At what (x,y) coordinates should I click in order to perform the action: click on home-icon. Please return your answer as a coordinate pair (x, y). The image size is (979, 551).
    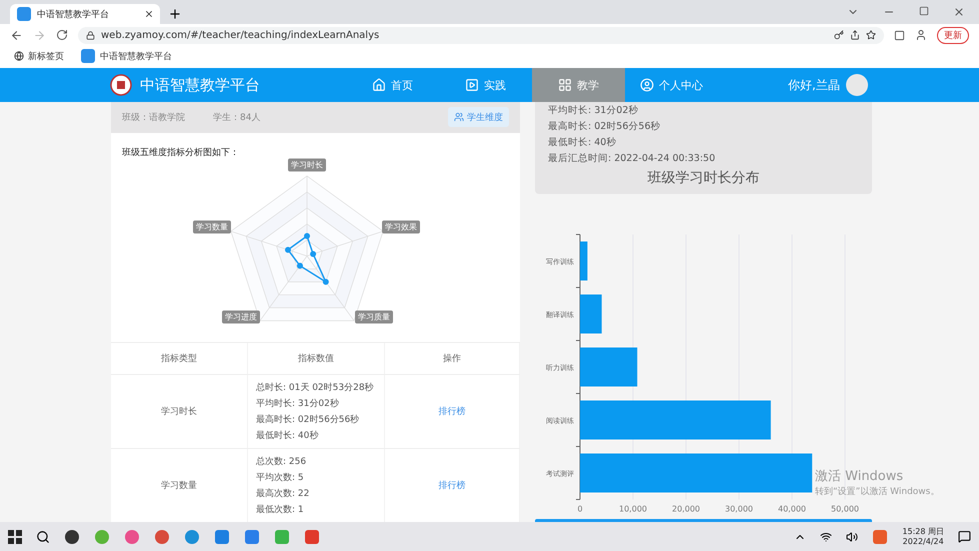
    Looking at the image, I should click on (379, 85).